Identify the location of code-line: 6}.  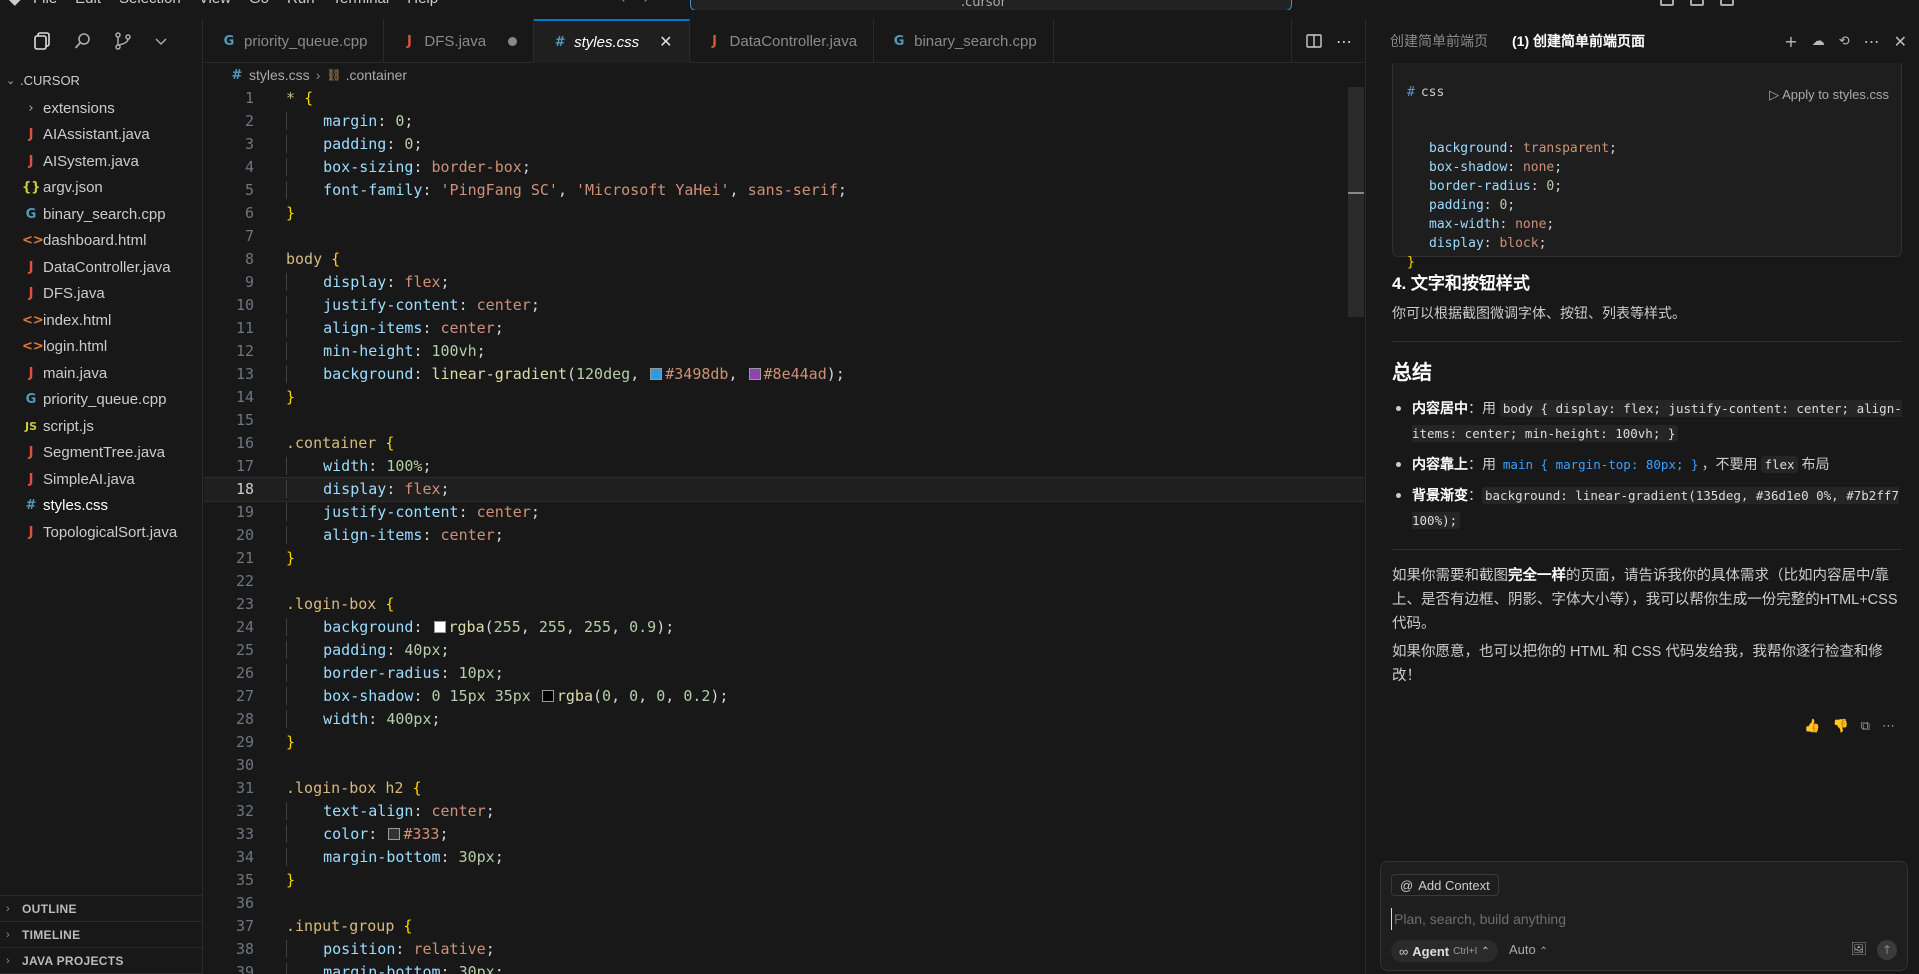
(784, 213).